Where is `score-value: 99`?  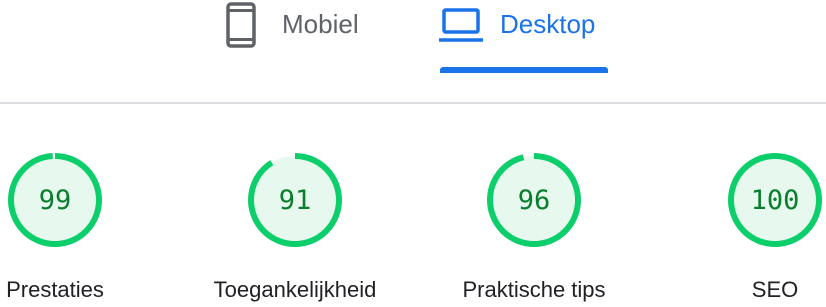
score-value: 99 is located at coordinates (55, 200).